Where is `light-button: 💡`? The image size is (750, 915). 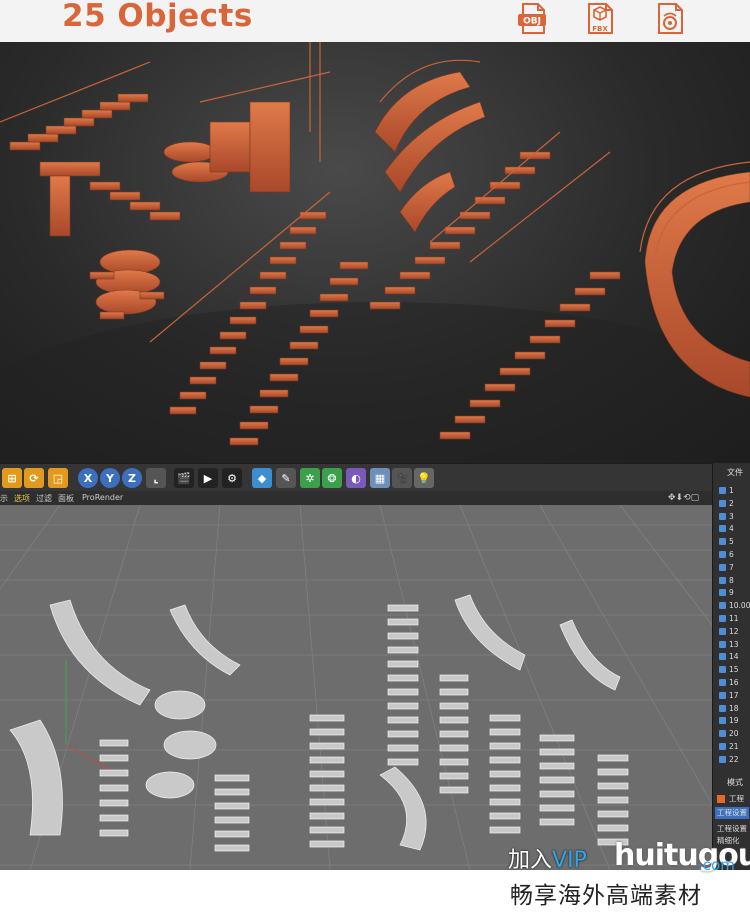
light-button: 💡 is located at coordinates (424, 478).